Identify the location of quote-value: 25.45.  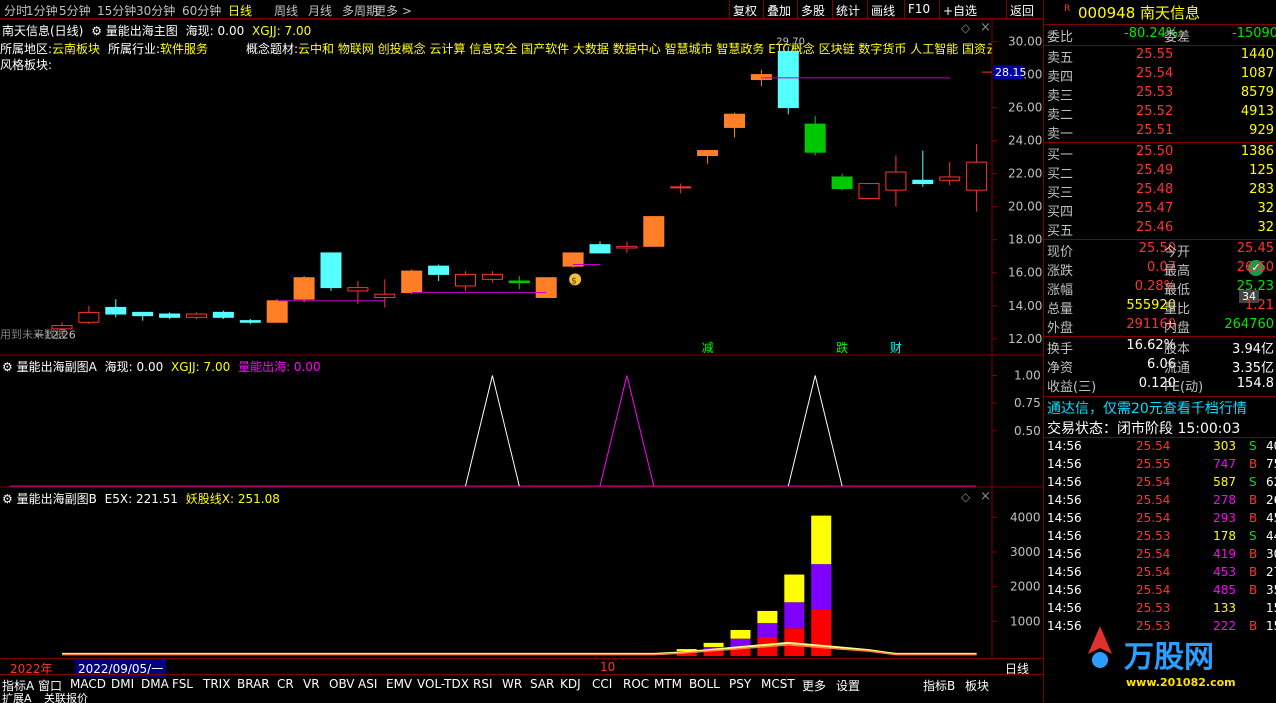
(1255, 248).